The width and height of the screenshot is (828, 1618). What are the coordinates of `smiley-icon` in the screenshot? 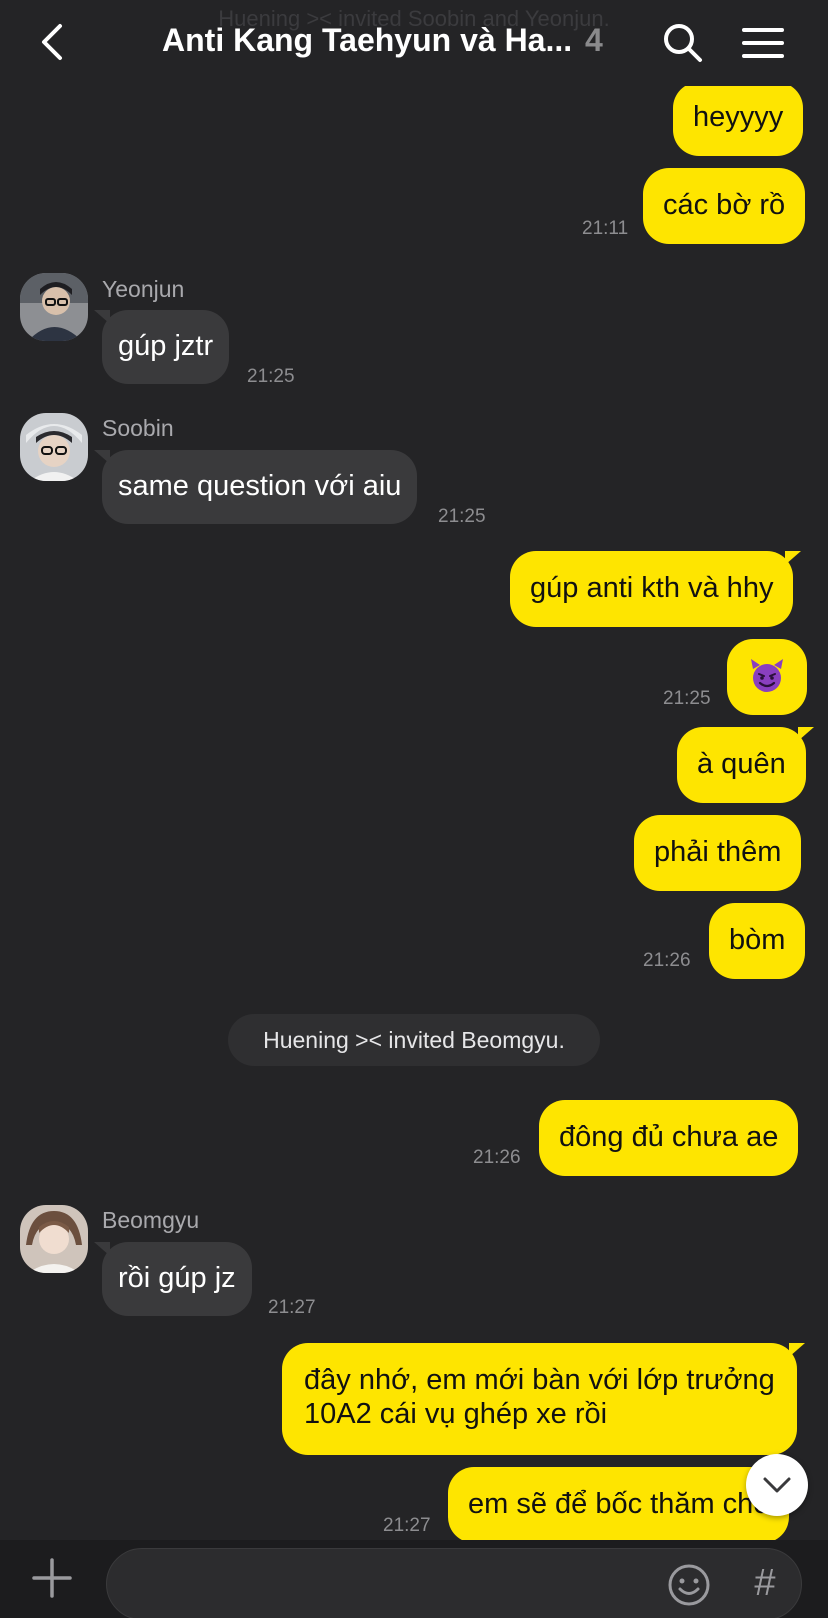 It's located at (689, 1585).